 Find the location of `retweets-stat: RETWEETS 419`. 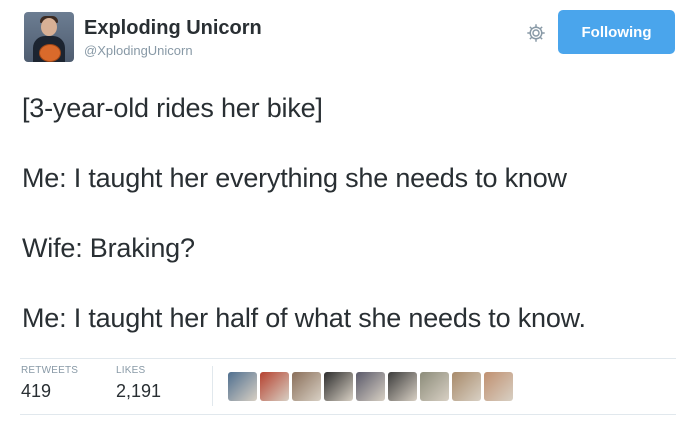

retweets-stat: RETWEETS 419 is located at coordinates (49, 383).